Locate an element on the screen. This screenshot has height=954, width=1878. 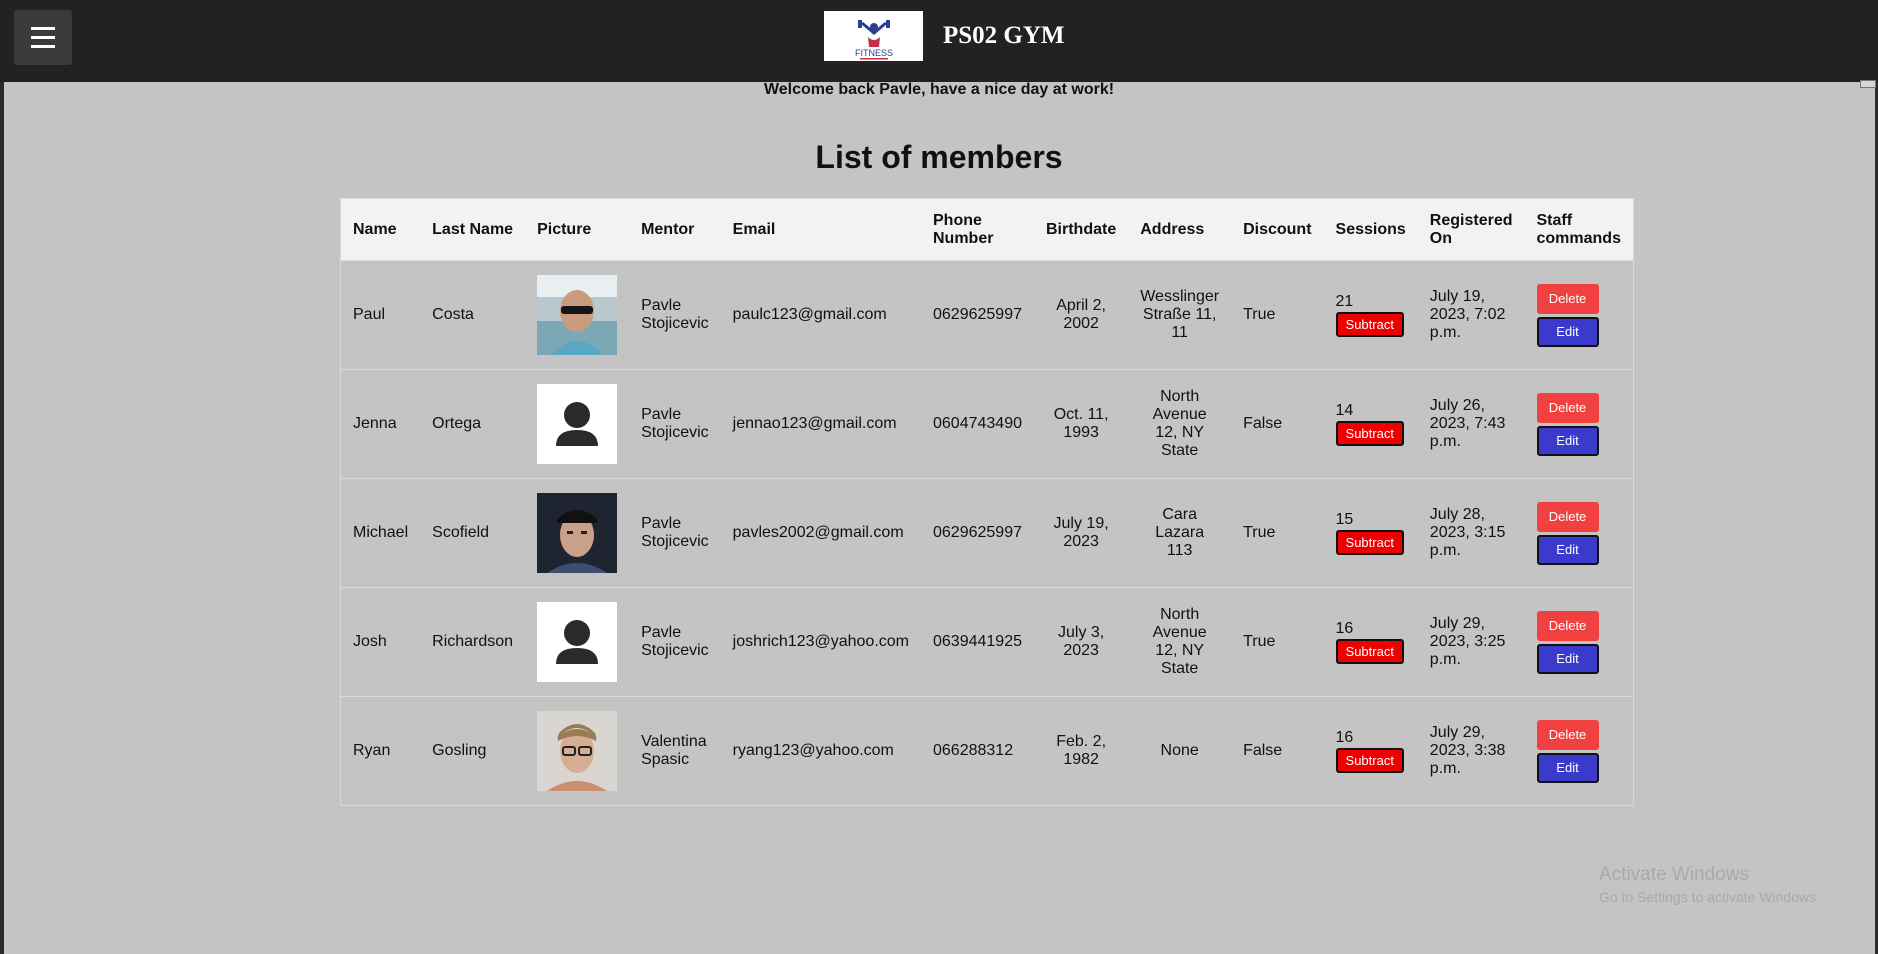
member-last-name: Ortega is located at coordinates (473, 424).